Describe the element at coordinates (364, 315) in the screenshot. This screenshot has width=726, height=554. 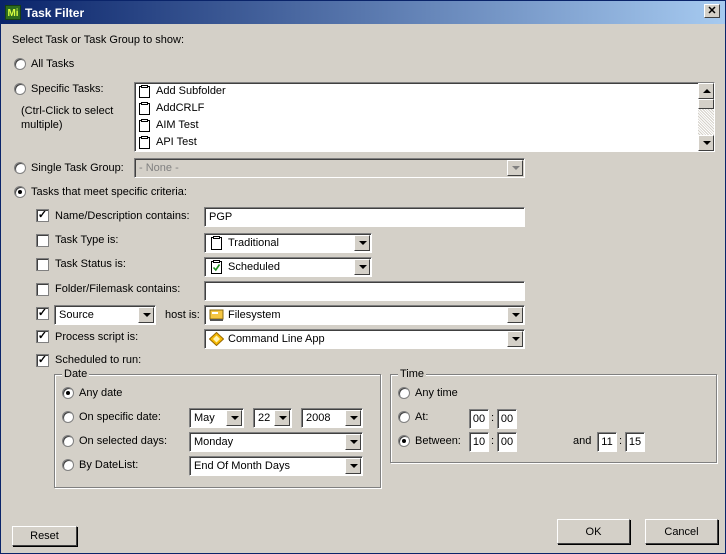
I see `host-select: Filesystem` at that location.